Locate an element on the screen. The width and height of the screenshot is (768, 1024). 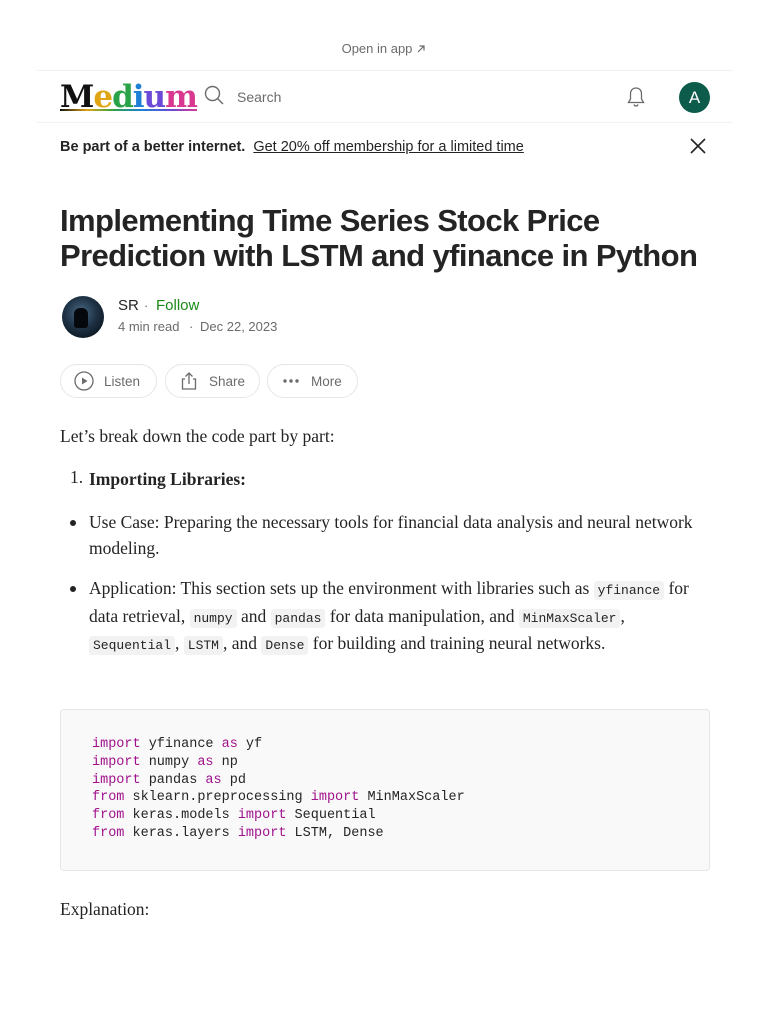
section-number: 1. is located at coordinates (77, 477).